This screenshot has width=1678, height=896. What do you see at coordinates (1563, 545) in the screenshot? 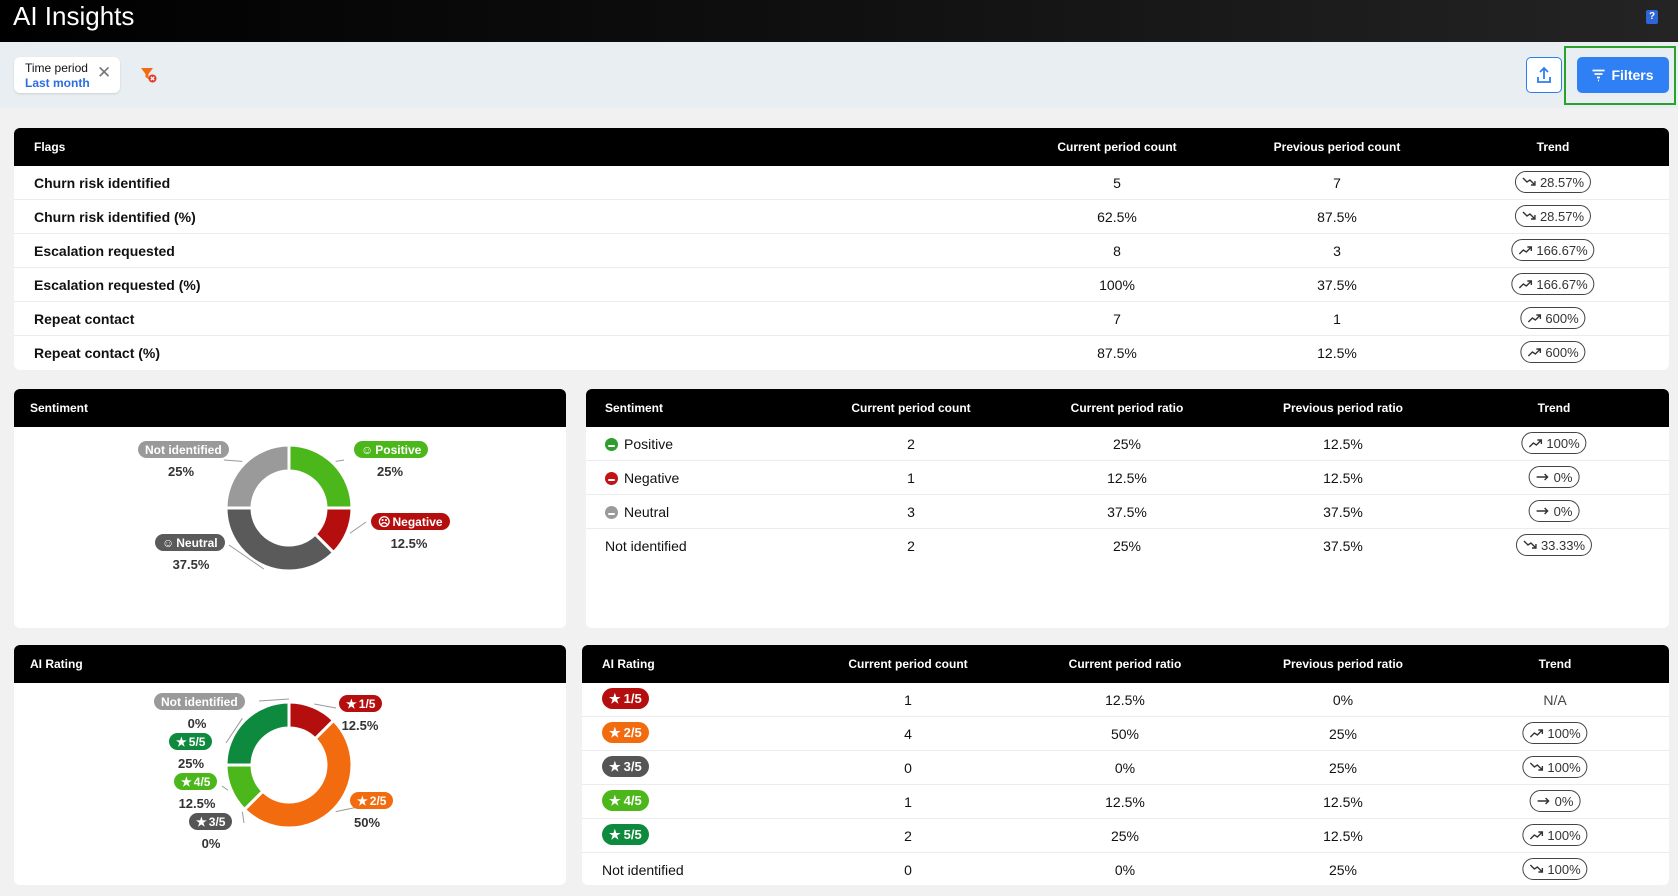
I see `trend-value: 33.33%` at bounding box center [1563, 545].